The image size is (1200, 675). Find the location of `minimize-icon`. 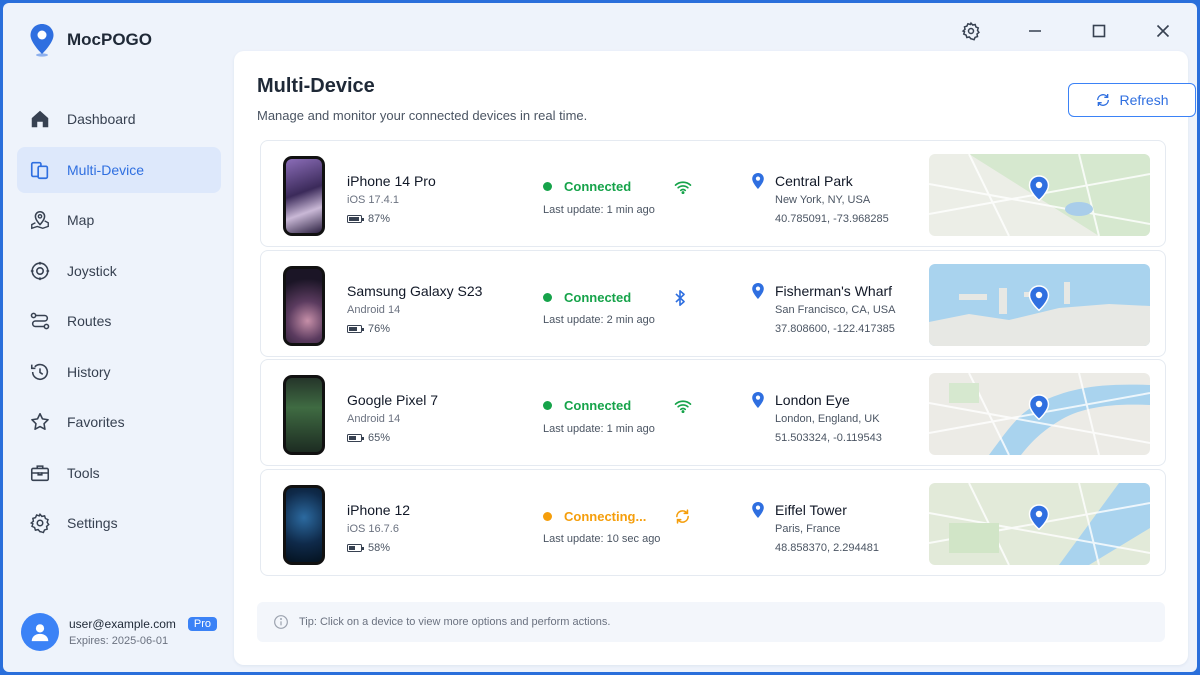

minimize-icon is located at coordinates (1035, 31).